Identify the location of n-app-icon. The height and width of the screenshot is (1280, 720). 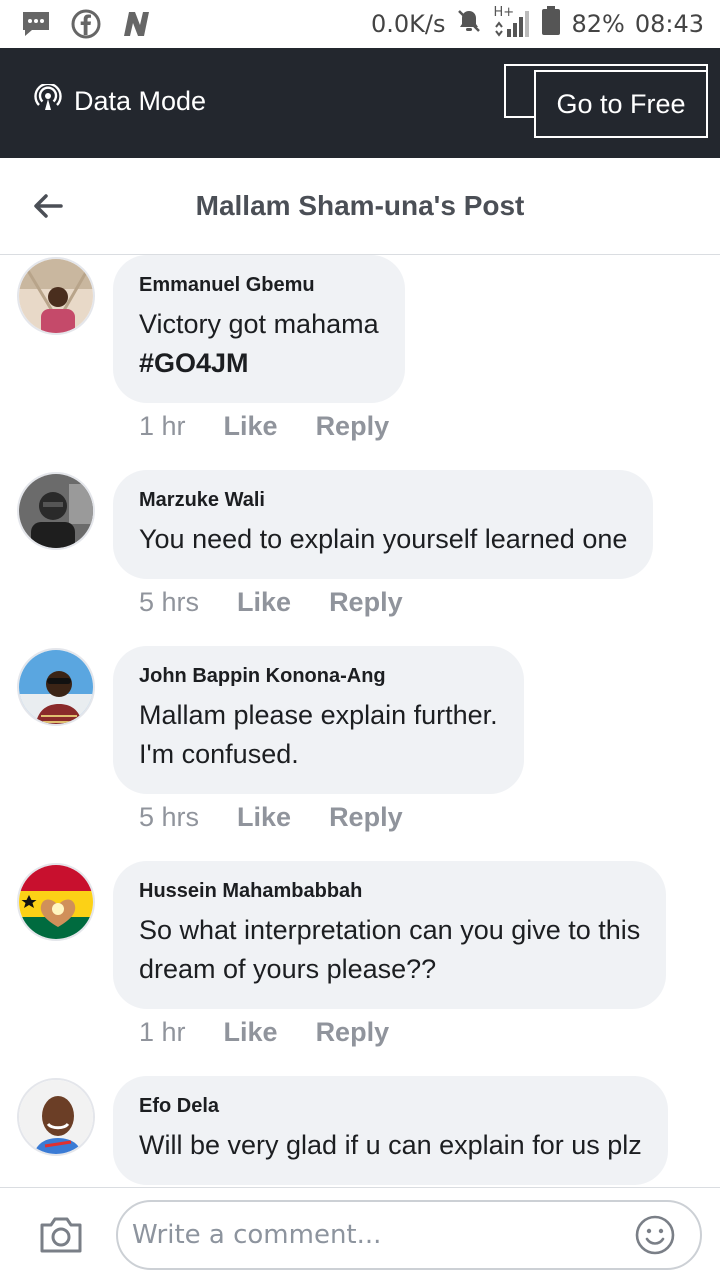
(136, 24).